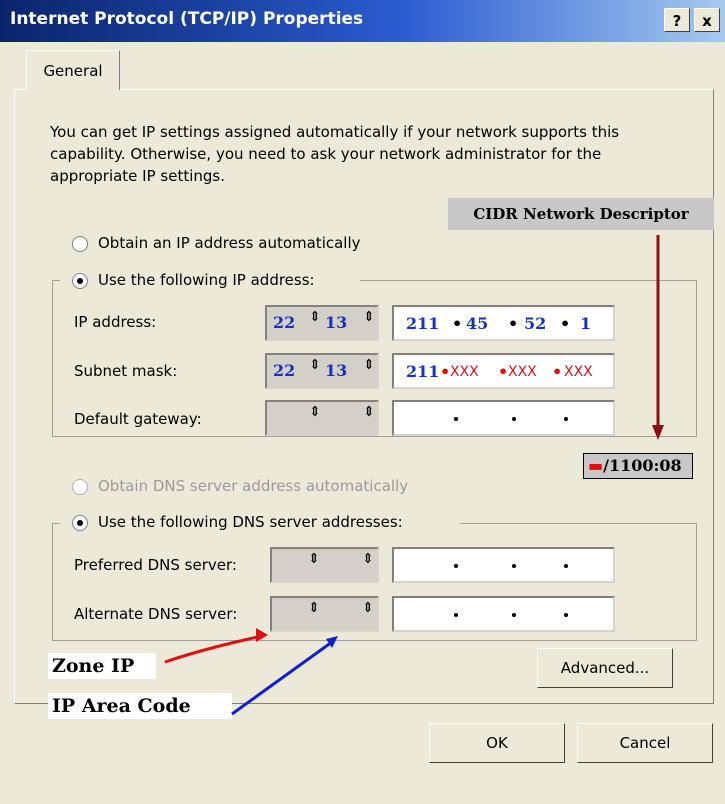 The height and width of the screenshot is (804, 725). I want to click on zone-ip-arrow-line, so click(213, 649).